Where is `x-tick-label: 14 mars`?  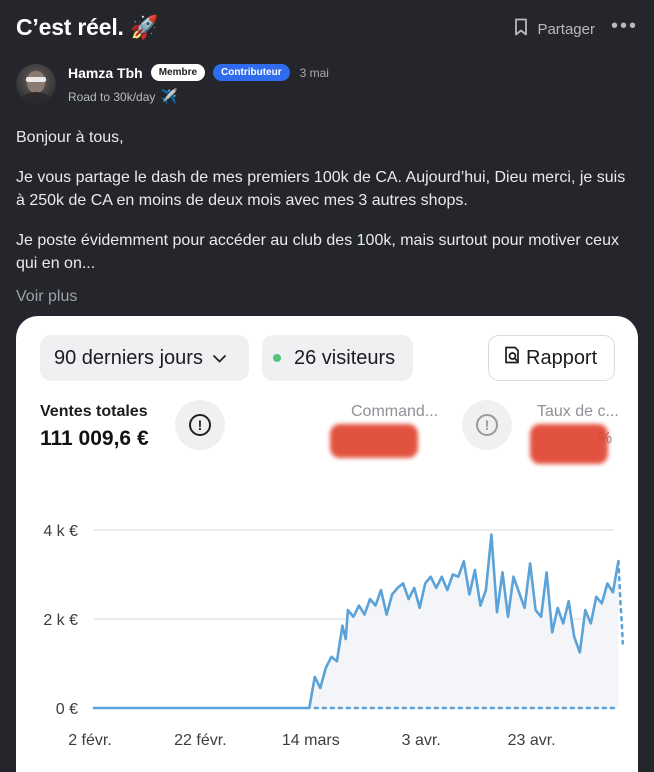 x-tick-label: 14 mars is located at coordinates (311, 740).